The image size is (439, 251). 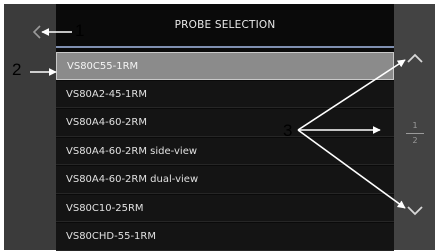 I want to click on list-item: VS80A4-60-2RM, so click(x=225, y=123).